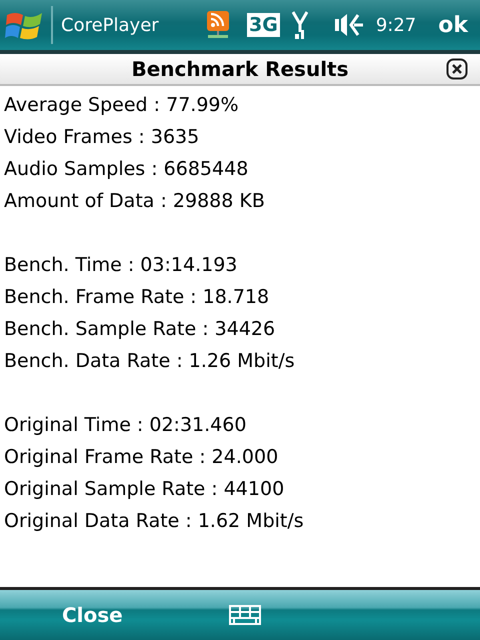 The image size is (480, 640). I want to click on result-line: Bench. Time : 03:14.193, so click(121, 265).